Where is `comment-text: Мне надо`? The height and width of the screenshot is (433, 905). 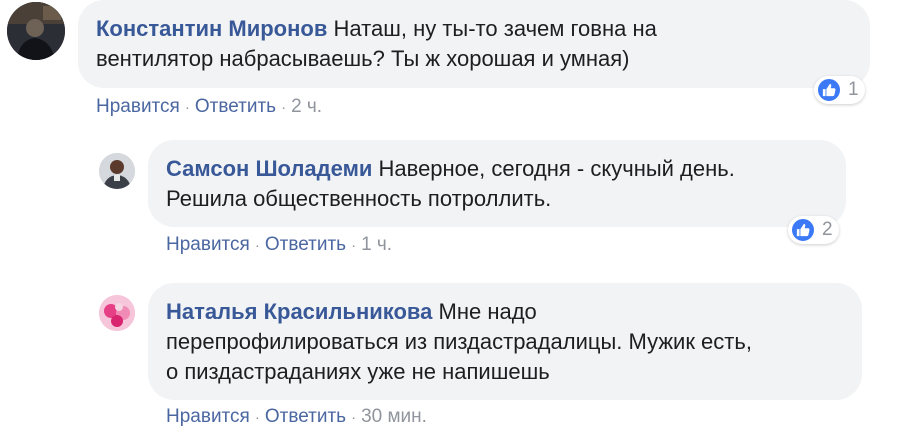
comment-text: Мне надо is located at coordinates (487, 311).